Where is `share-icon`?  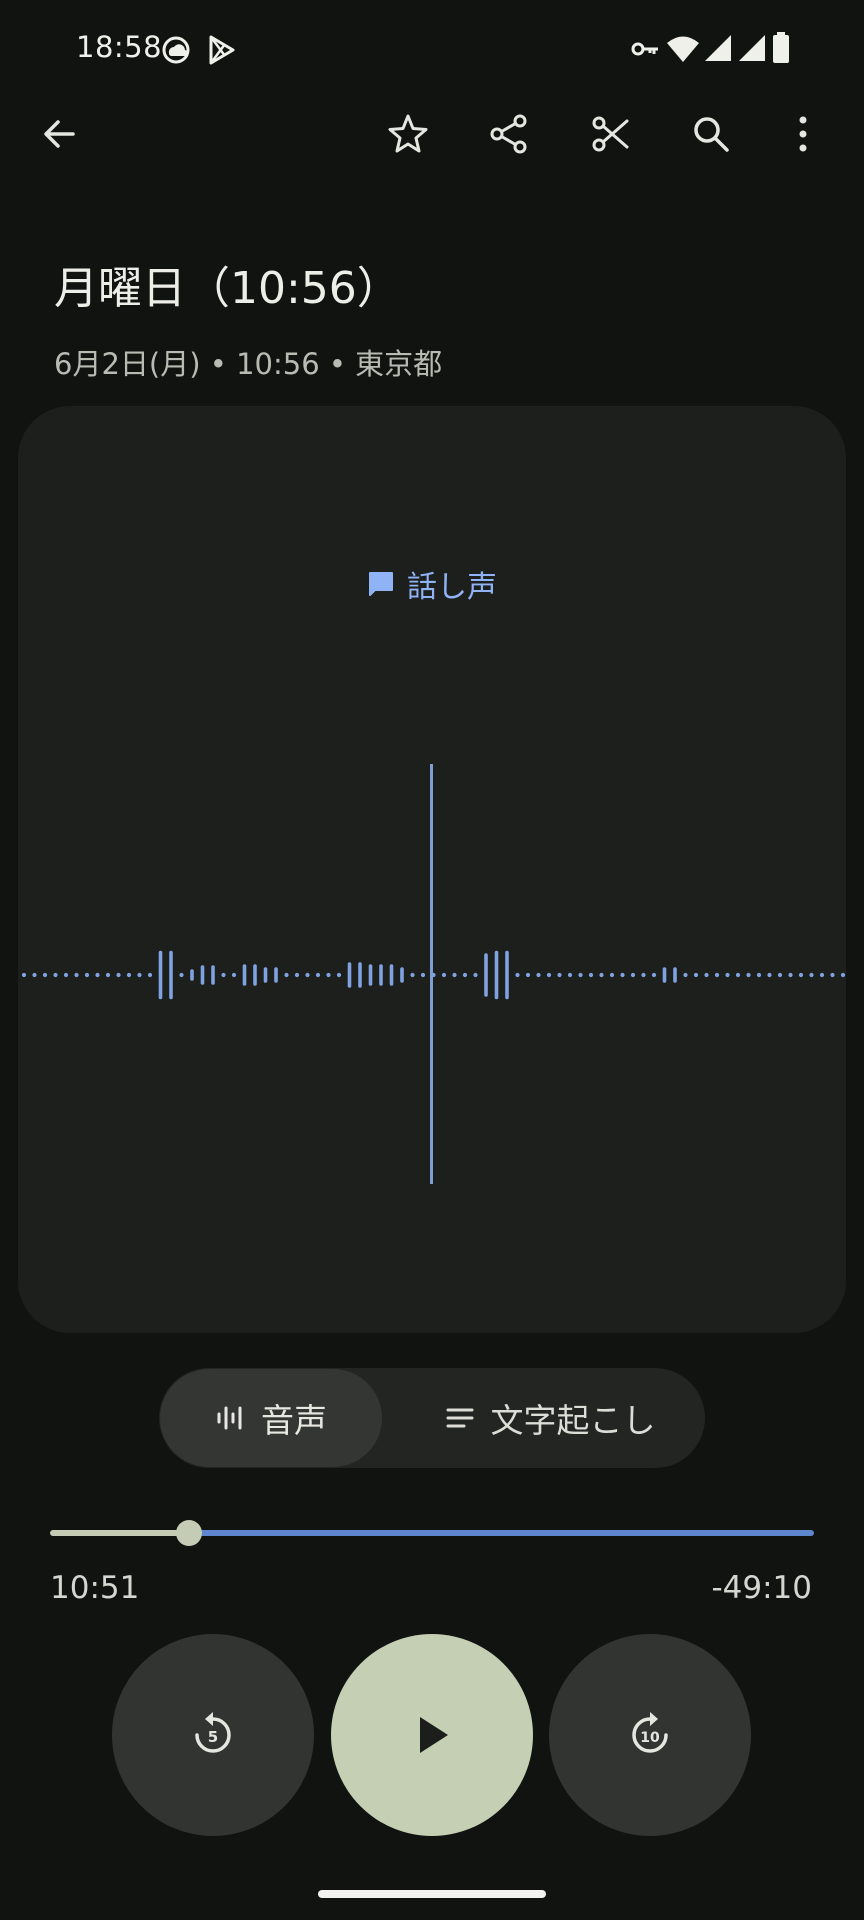 share-icon is located at coordinates (508, 134).